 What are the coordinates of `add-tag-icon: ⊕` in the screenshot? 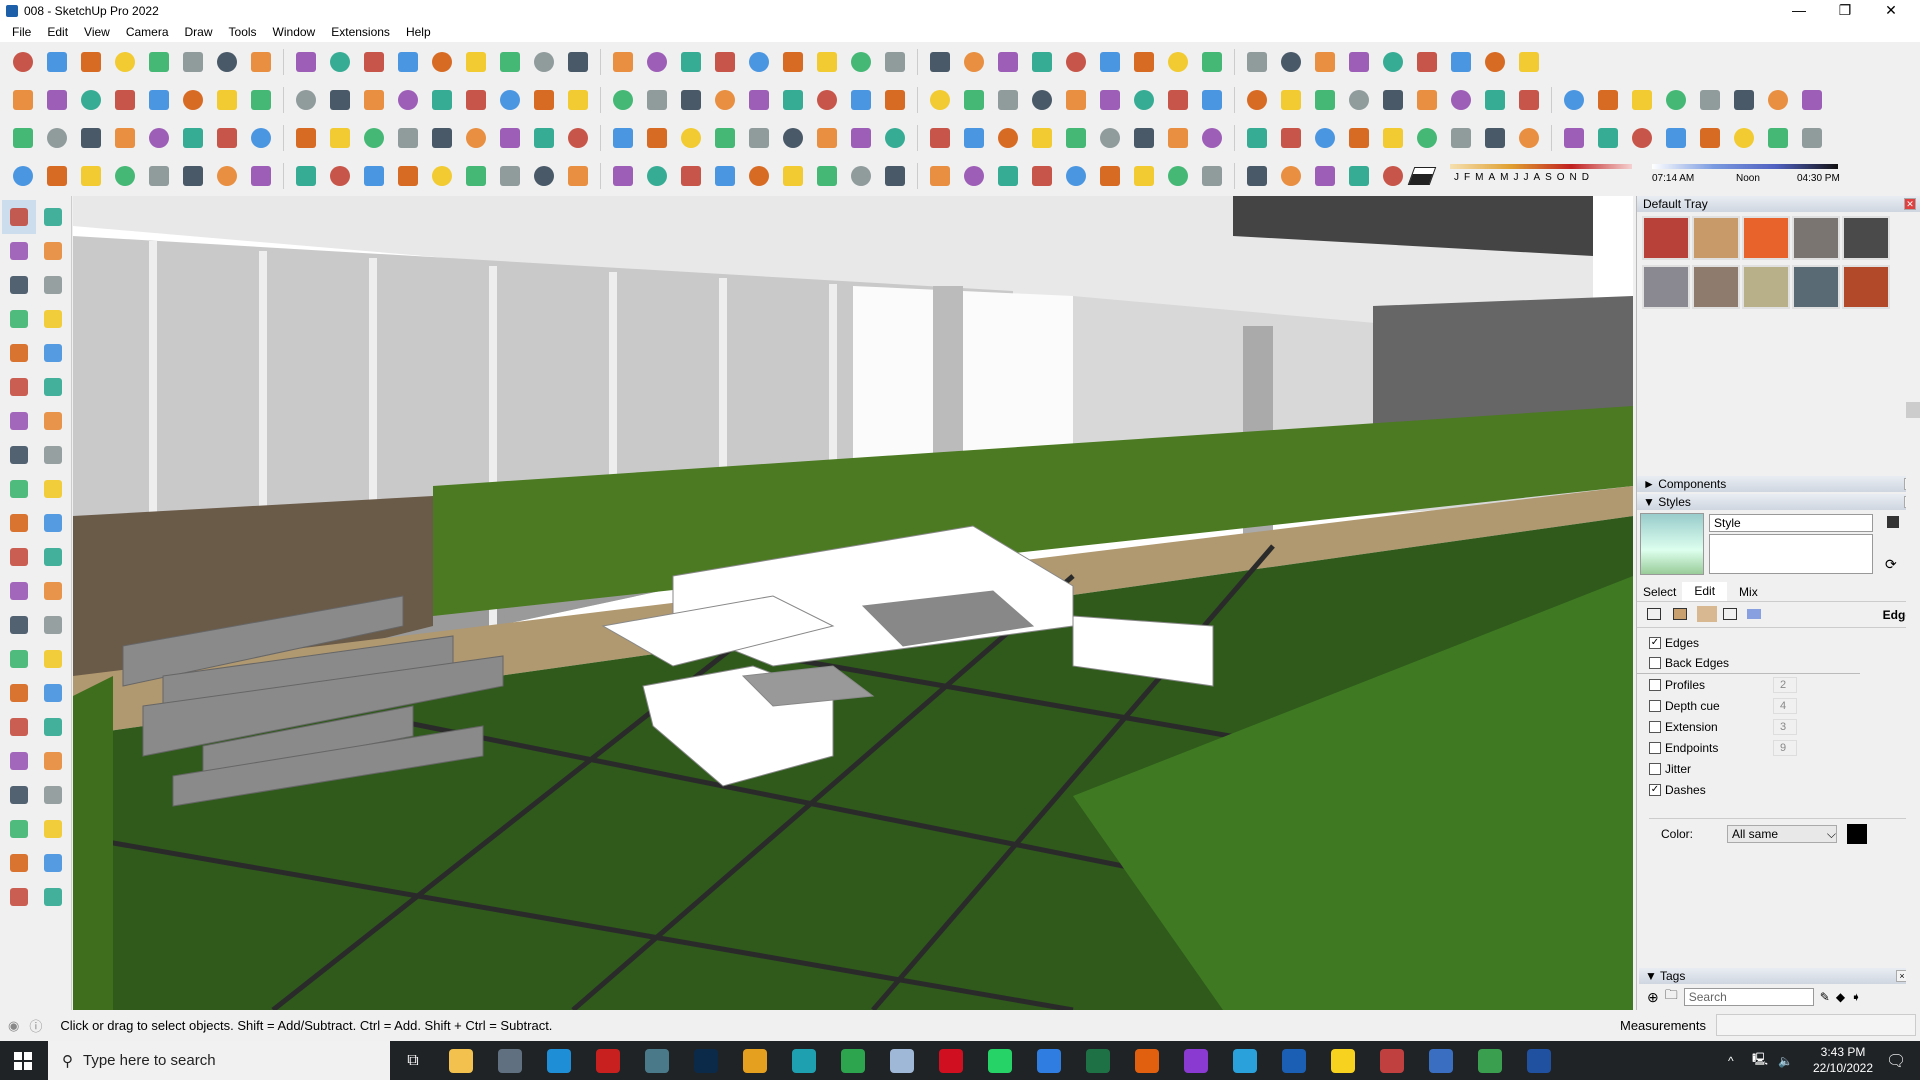 It's located at (1653, 997).